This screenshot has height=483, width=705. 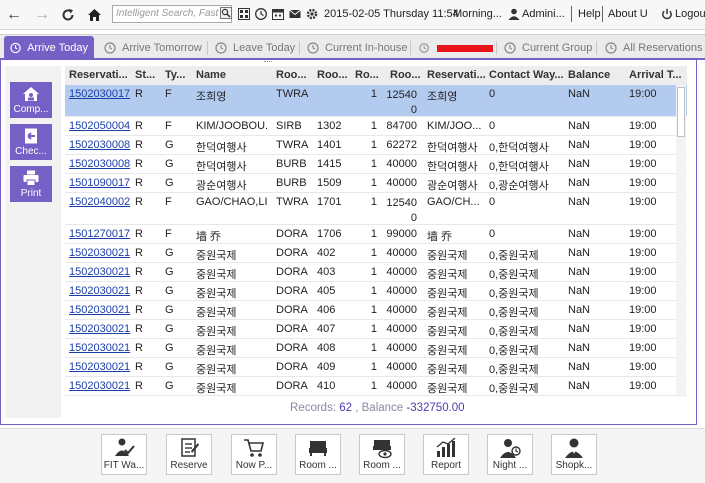 I want to click on forward-icon: →, so click(x=42, y=15).